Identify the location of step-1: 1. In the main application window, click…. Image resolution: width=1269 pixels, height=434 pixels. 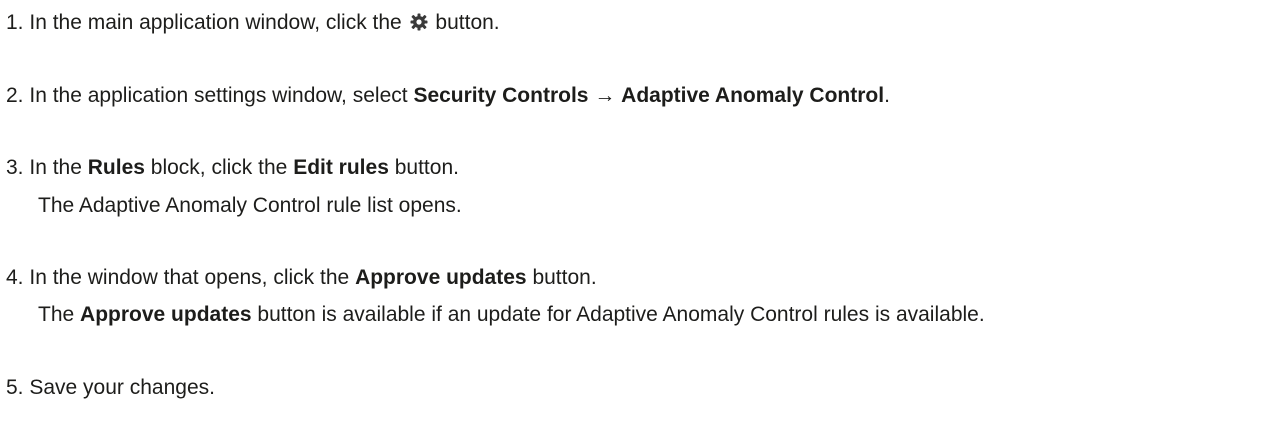
(253, 22).